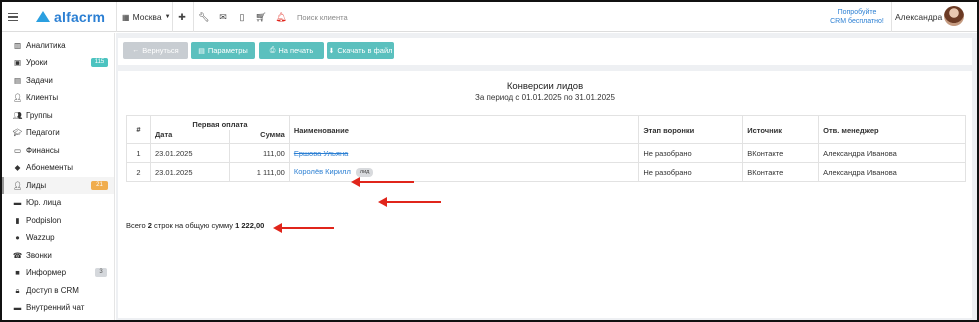 Image resolution: width=979 pixels, height=322 pixels. I want to click on print-button-label: На печать, so click(296, 50).